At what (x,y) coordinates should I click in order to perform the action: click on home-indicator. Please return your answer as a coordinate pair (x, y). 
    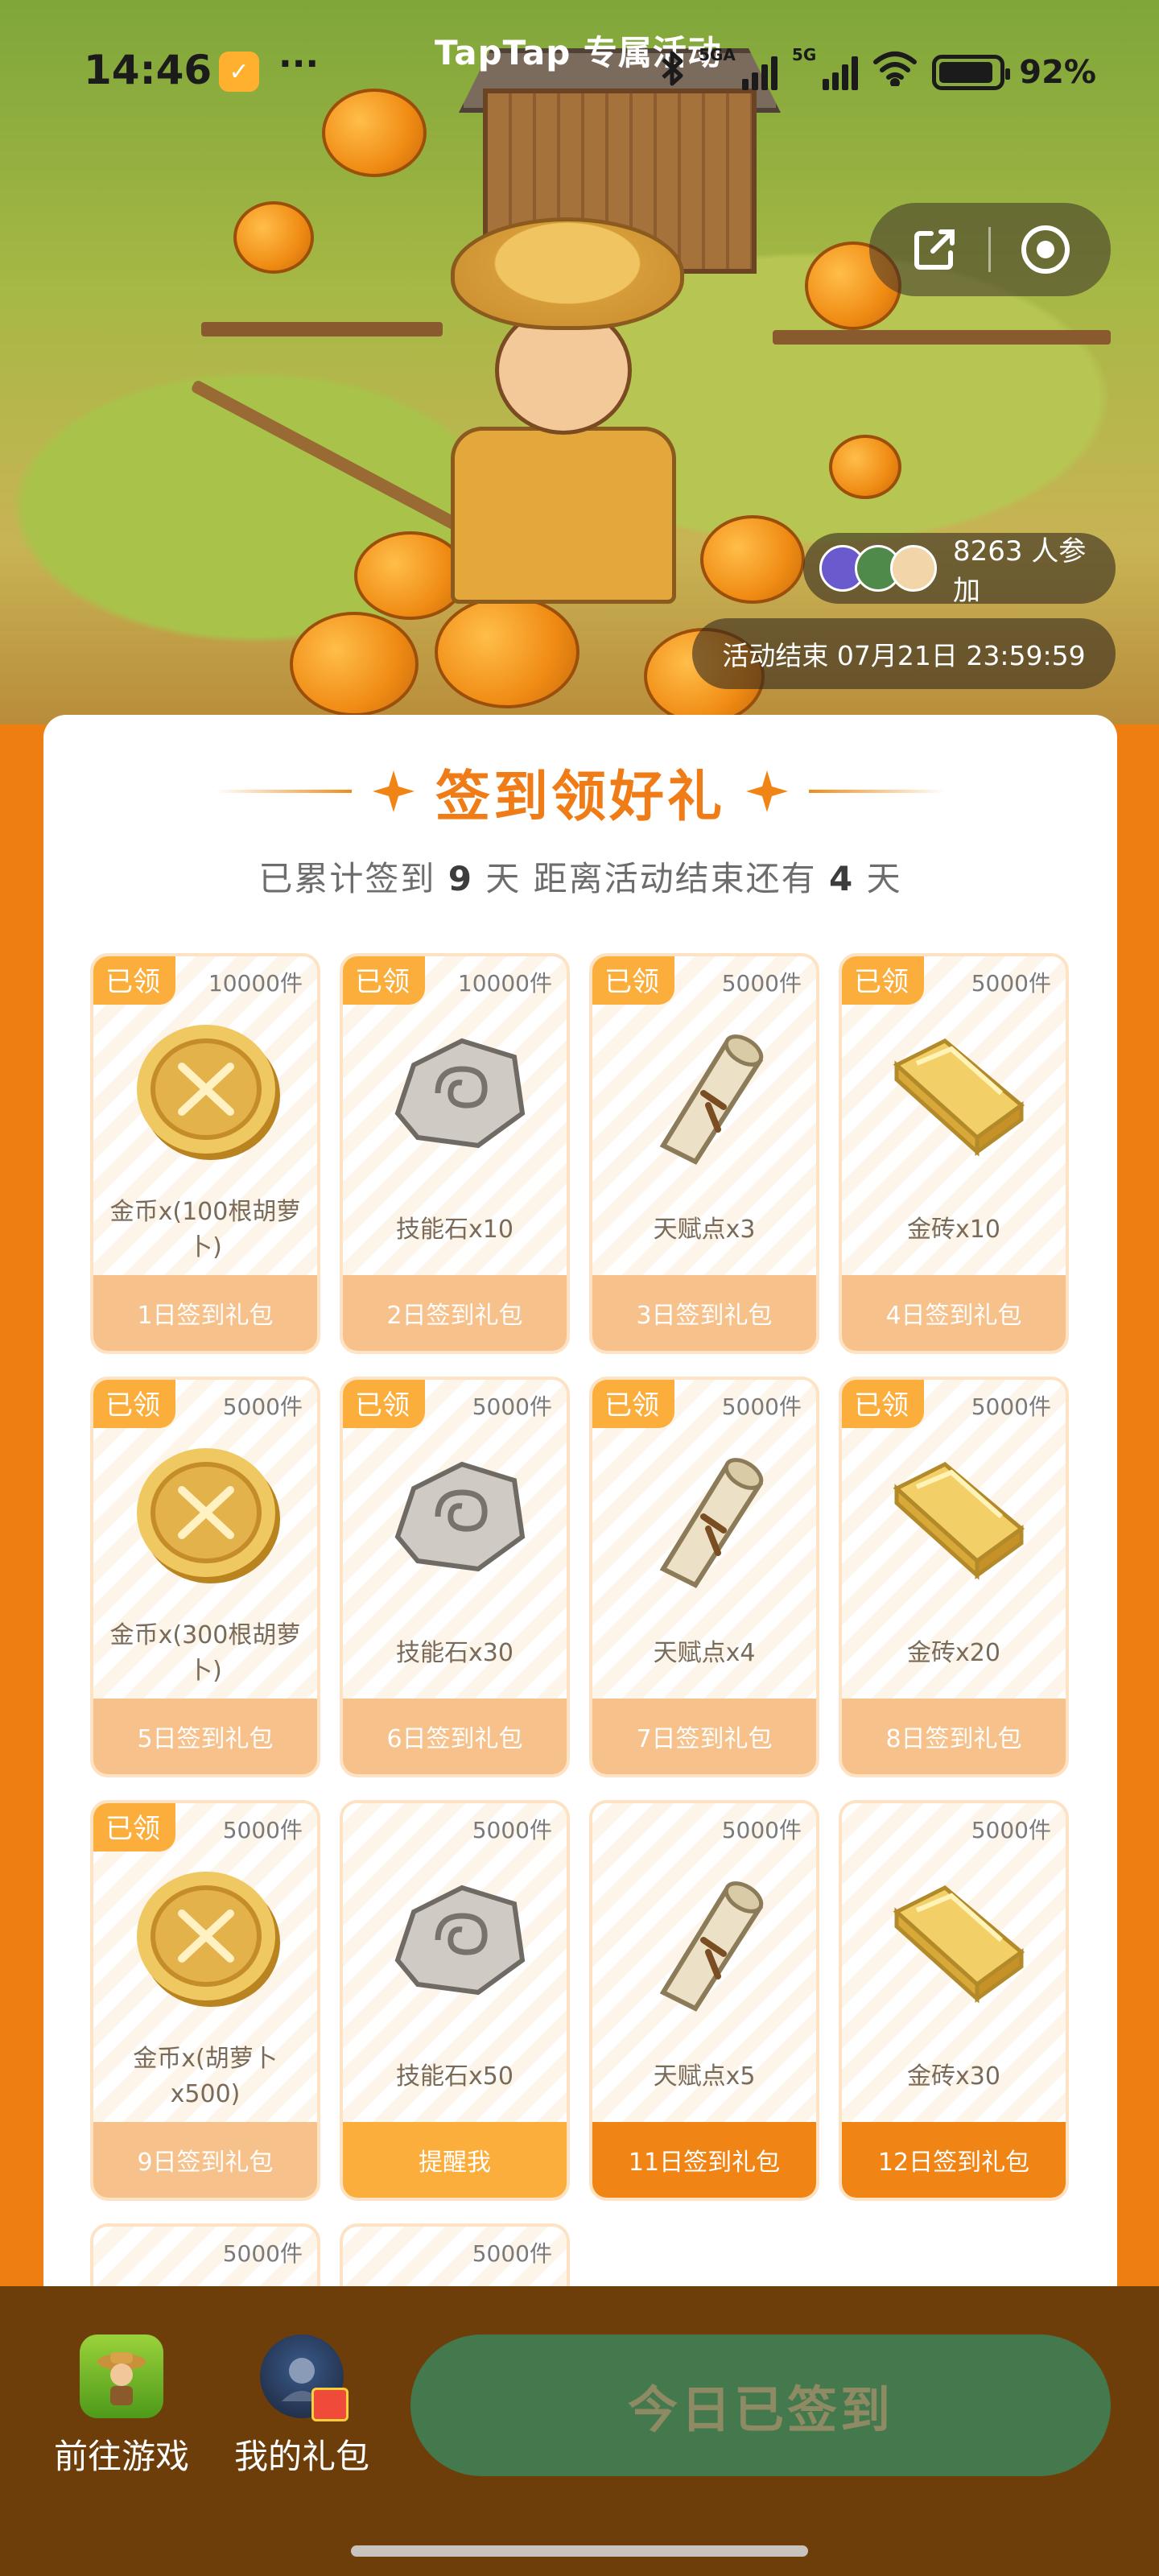
    Looking at the image, I should click on (579, 2551).